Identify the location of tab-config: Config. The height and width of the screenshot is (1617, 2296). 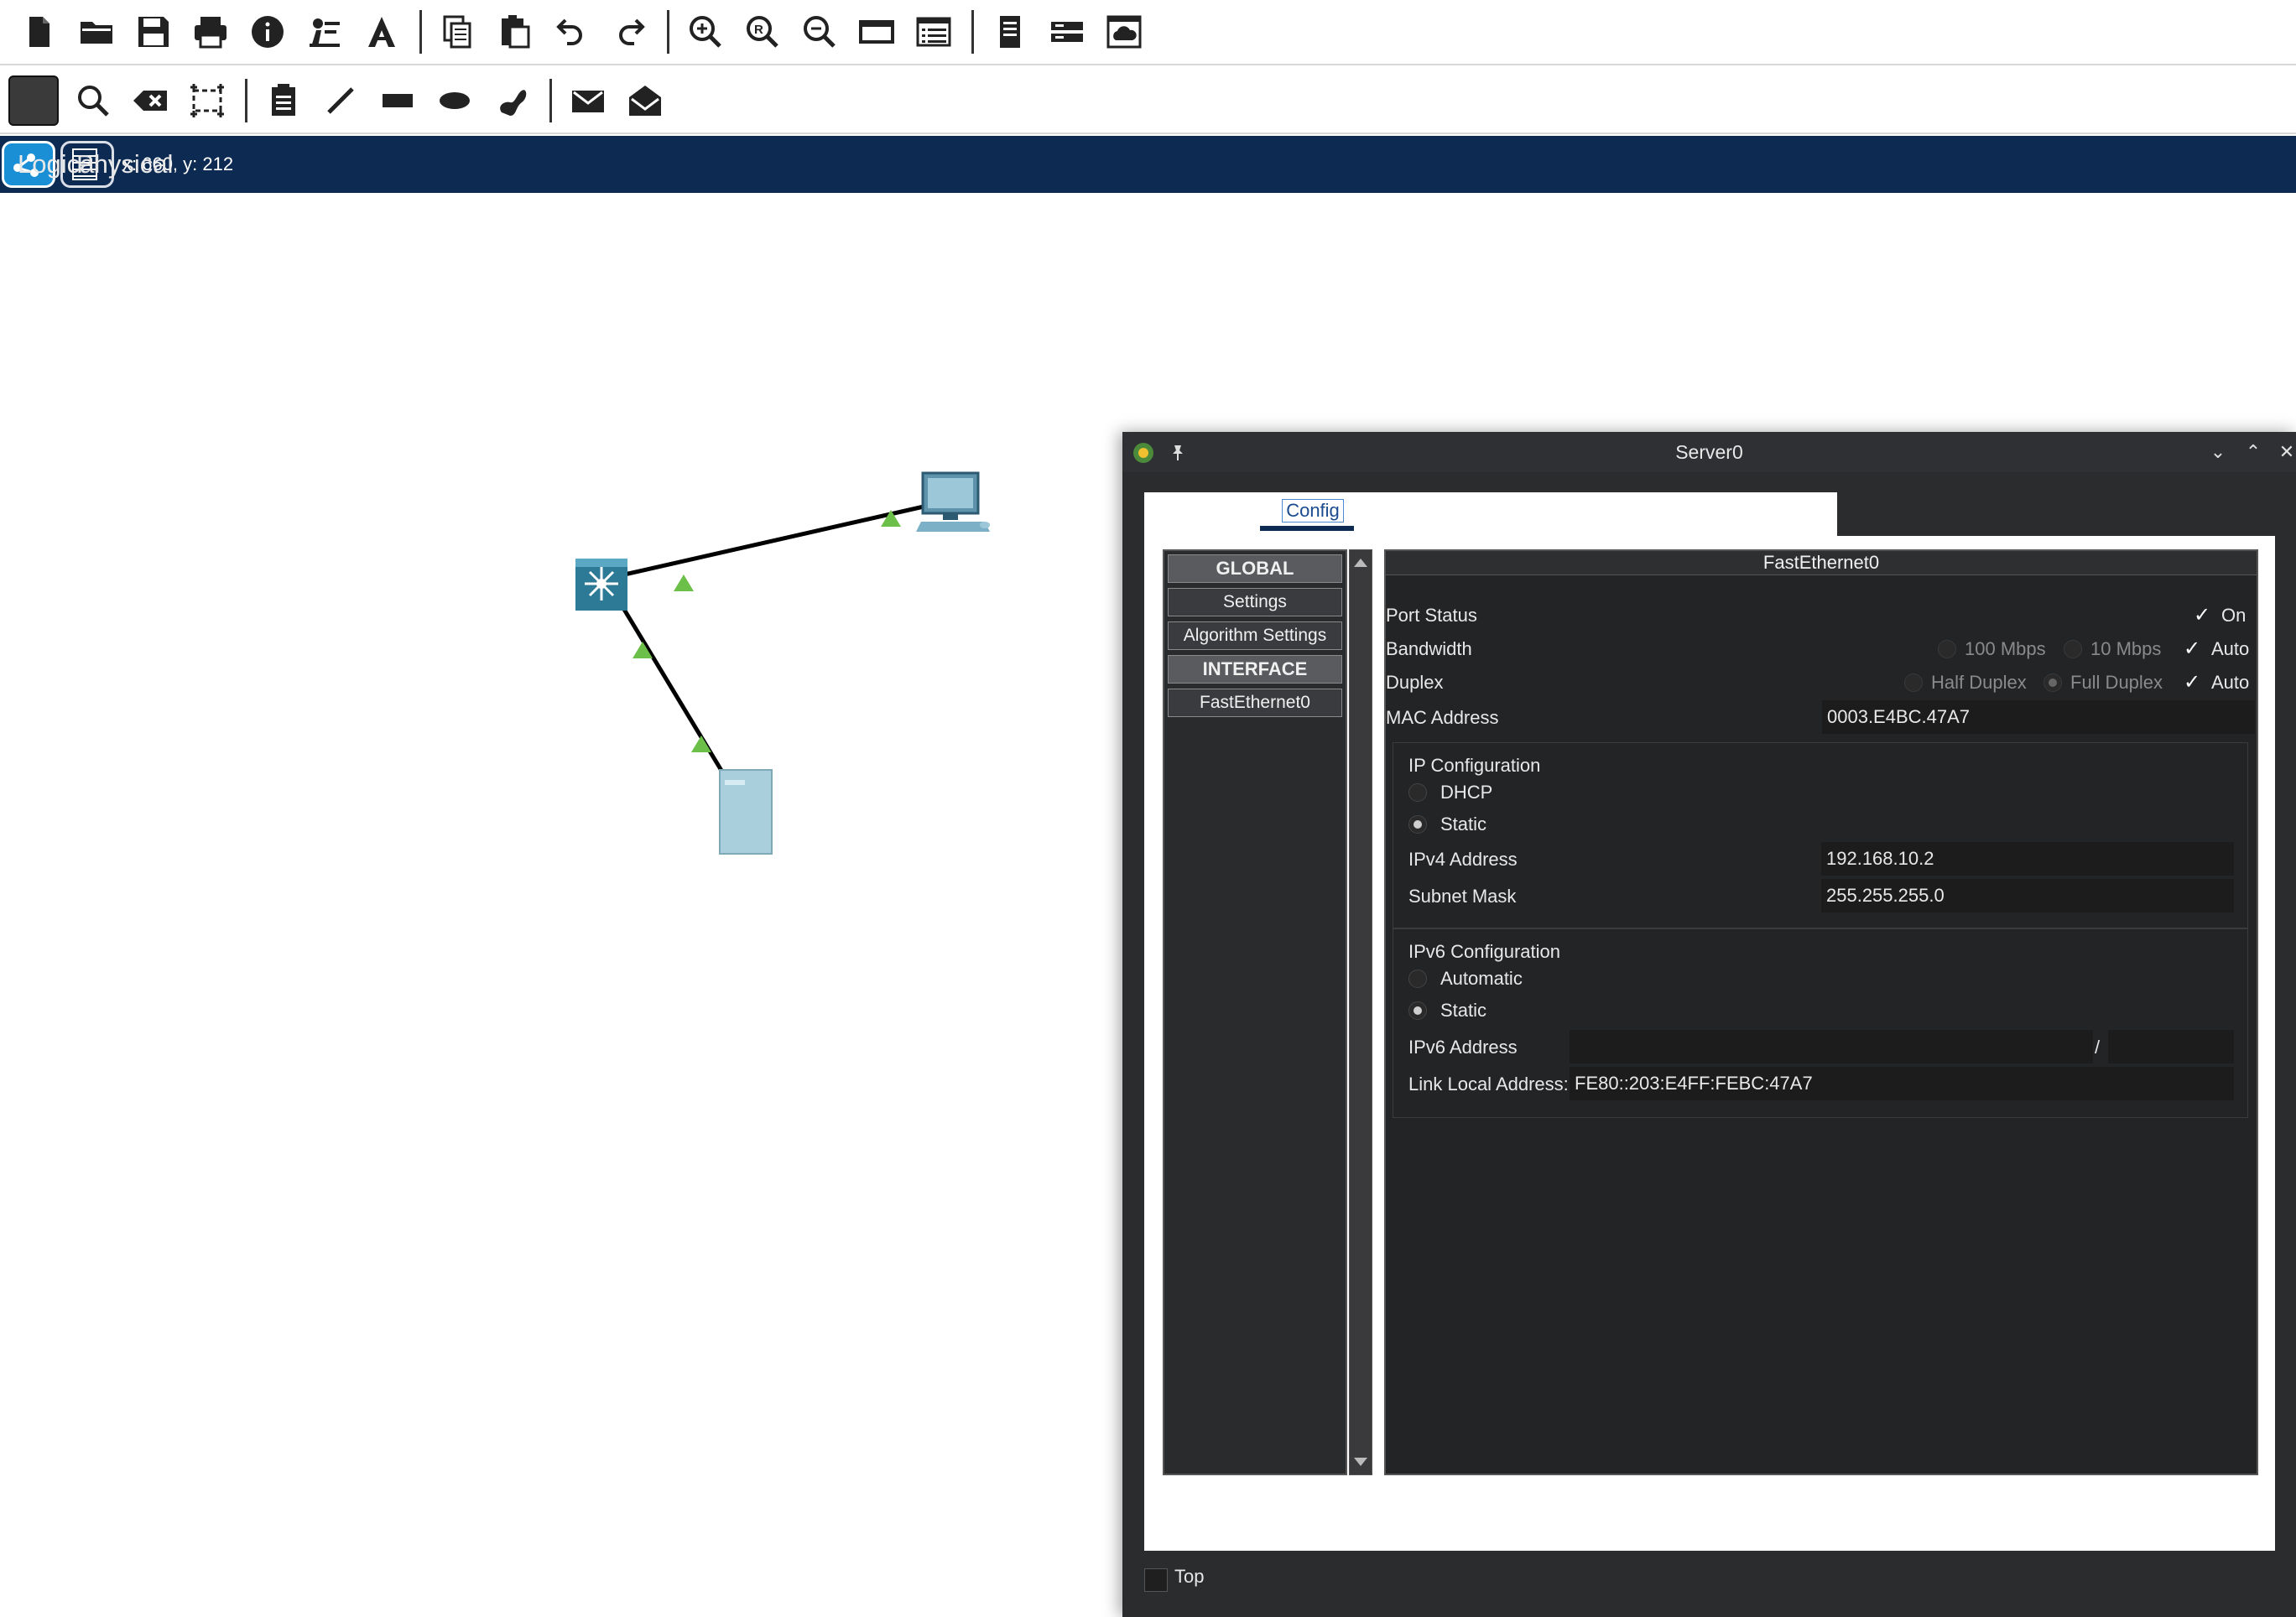
(1313, 513).